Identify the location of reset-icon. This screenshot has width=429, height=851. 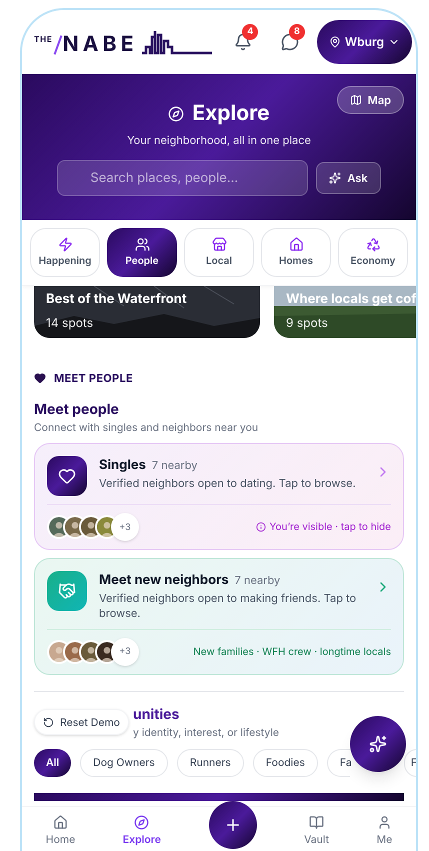
(48, 722).